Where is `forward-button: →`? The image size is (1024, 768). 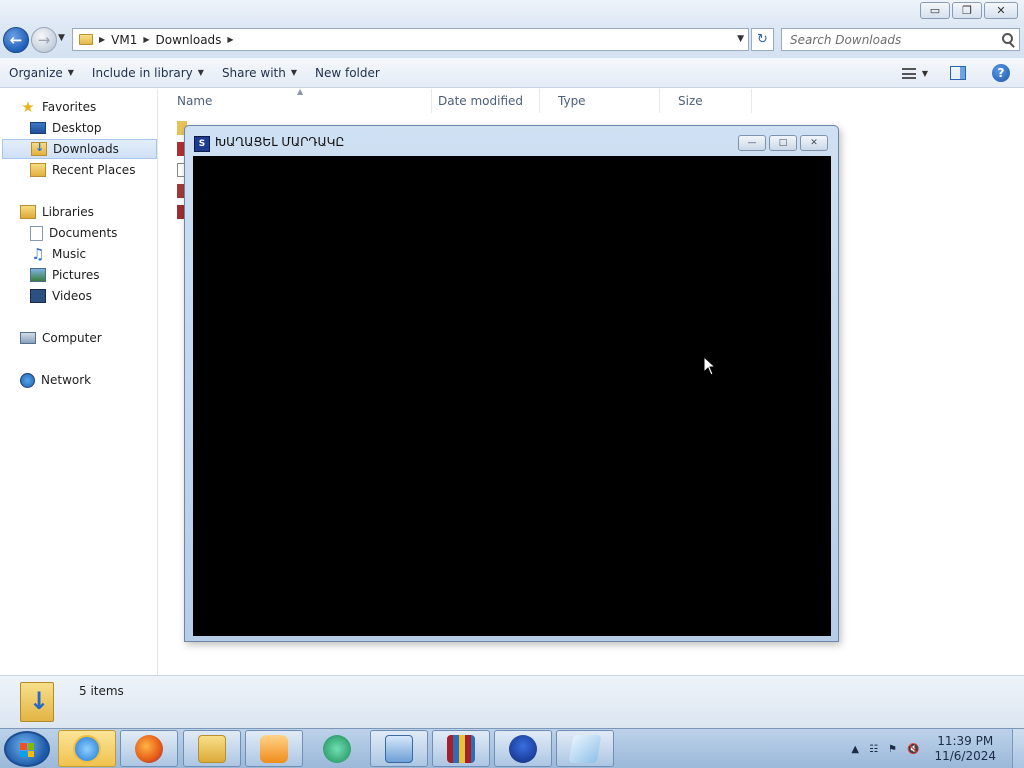
forward-button: → is located at coordinates (44, 40).